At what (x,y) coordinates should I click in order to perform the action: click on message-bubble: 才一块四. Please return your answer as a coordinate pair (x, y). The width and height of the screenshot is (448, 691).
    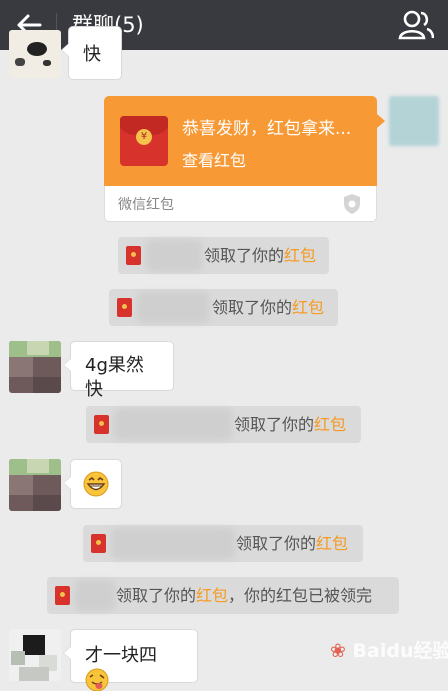
    Looking at the image, I should click on (130, 660).